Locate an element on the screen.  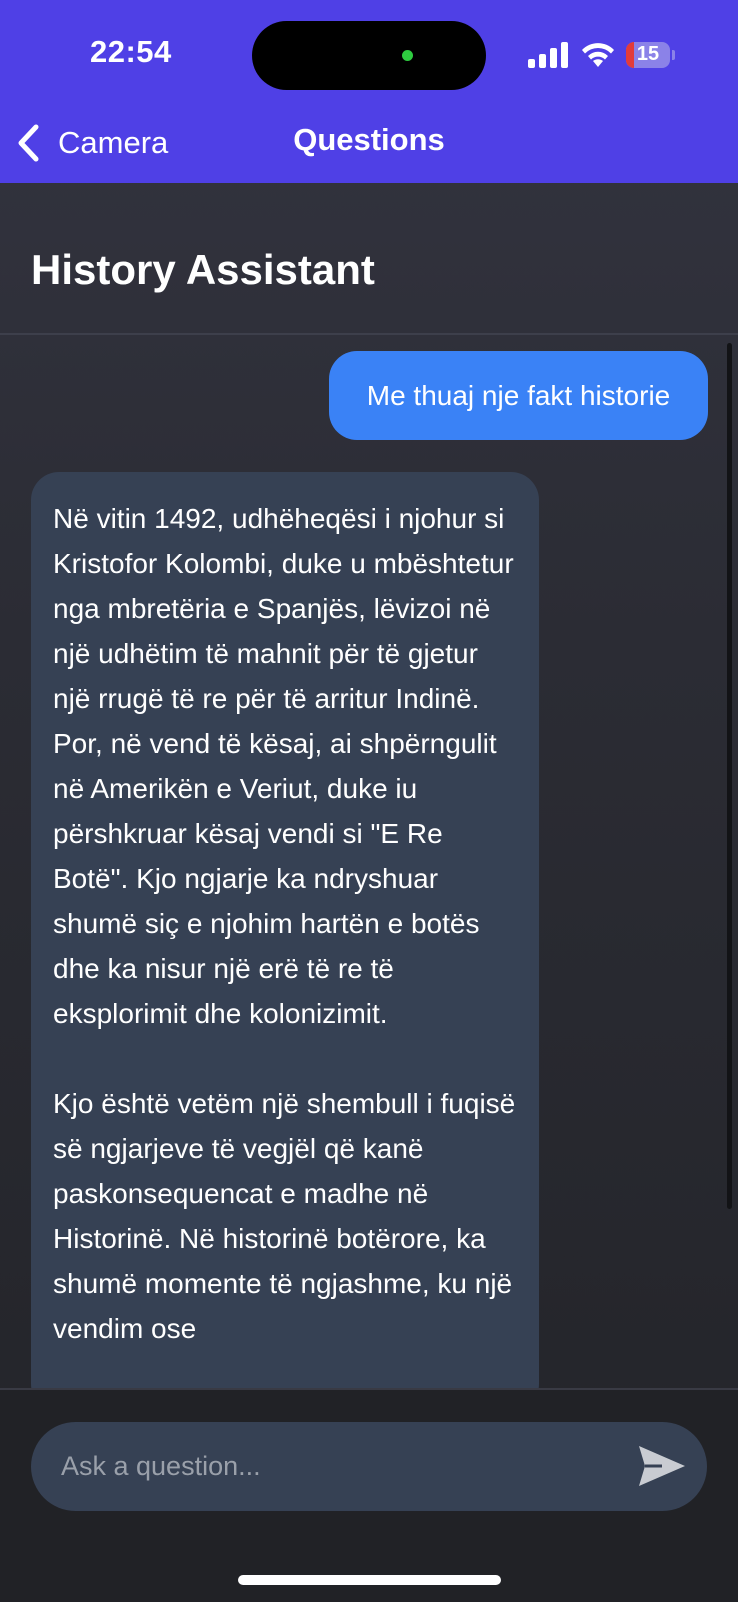
navigation-header: 22:54 15 Camera Questions is located at coordinates (369, 91).